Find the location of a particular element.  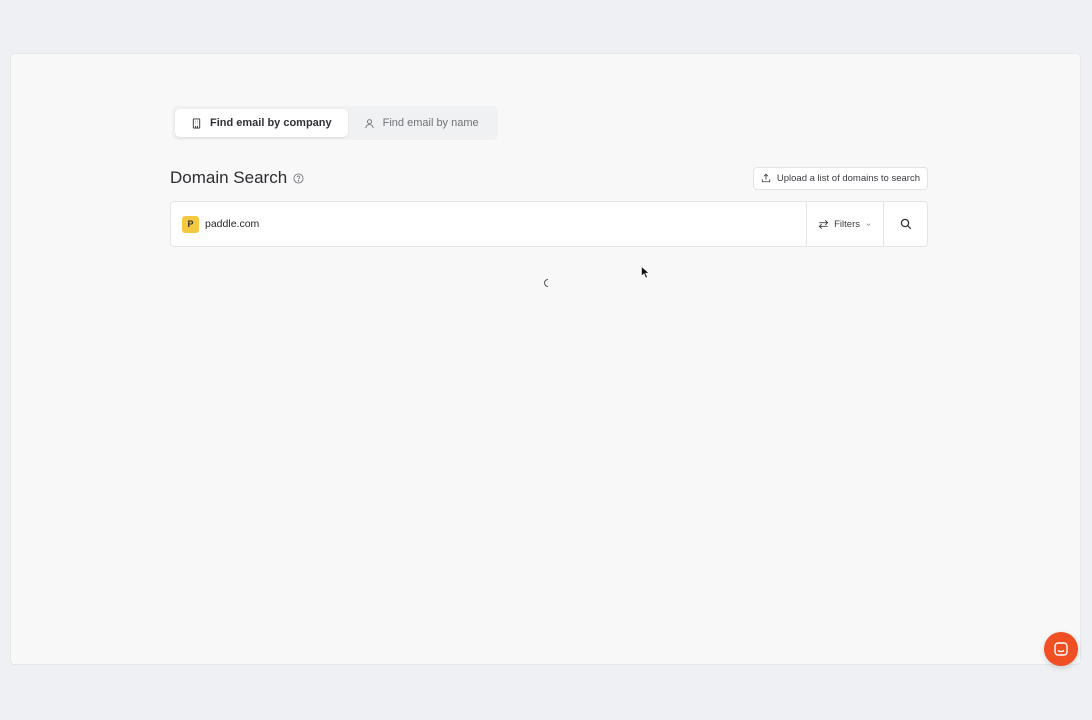

tab-label: Find email by name is located at coordinates (430, 123).